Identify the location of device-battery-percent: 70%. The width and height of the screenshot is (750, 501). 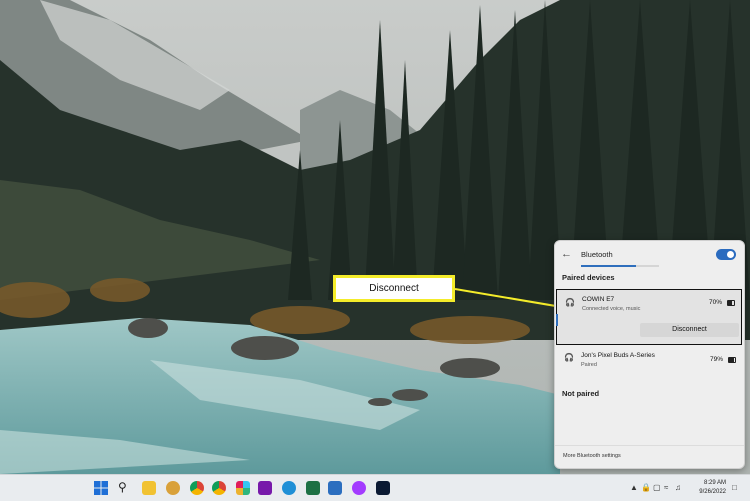
(716, 302).